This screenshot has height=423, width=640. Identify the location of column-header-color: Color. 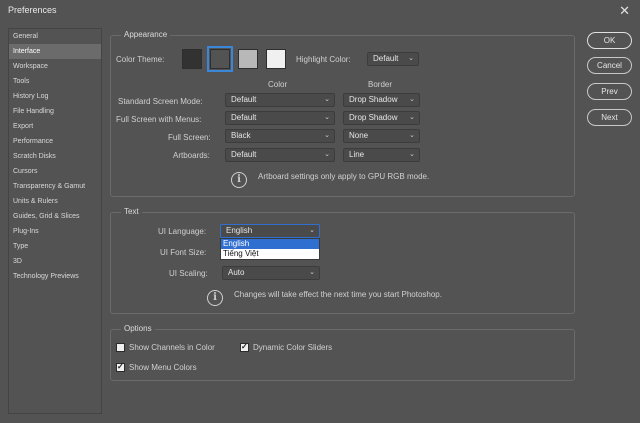
(278, 84).